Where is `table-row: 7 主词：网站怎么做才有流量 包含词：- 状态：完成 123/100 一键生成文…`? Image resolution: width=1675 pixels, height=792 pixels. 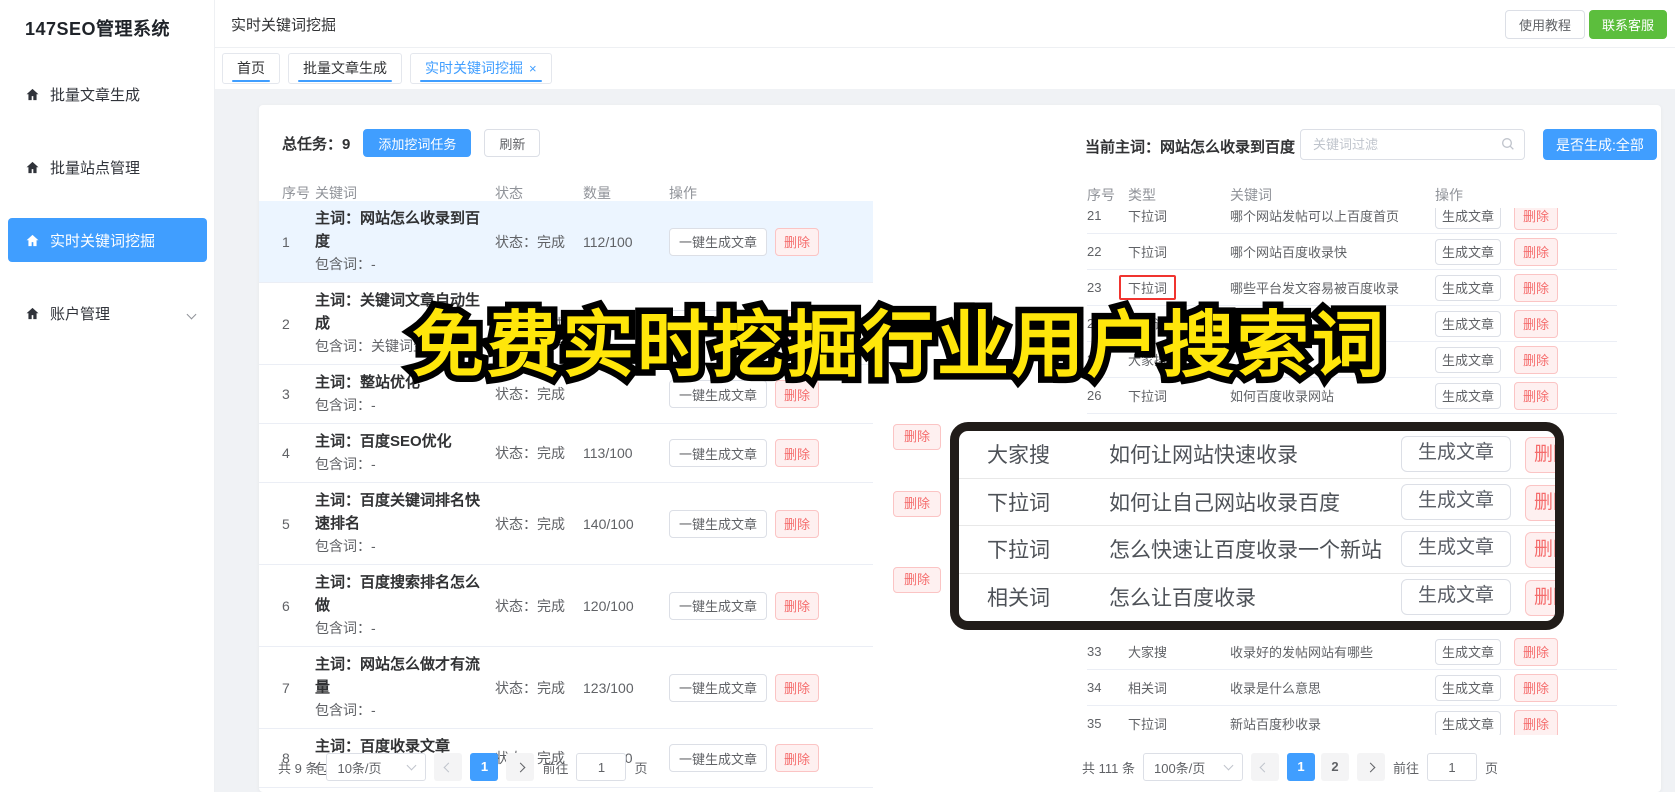
table-row: 7 主词：网站怎么做才有流量 包含词：- 状态：完成 123/100 一键生成文… is located at coordinates (566, 688).